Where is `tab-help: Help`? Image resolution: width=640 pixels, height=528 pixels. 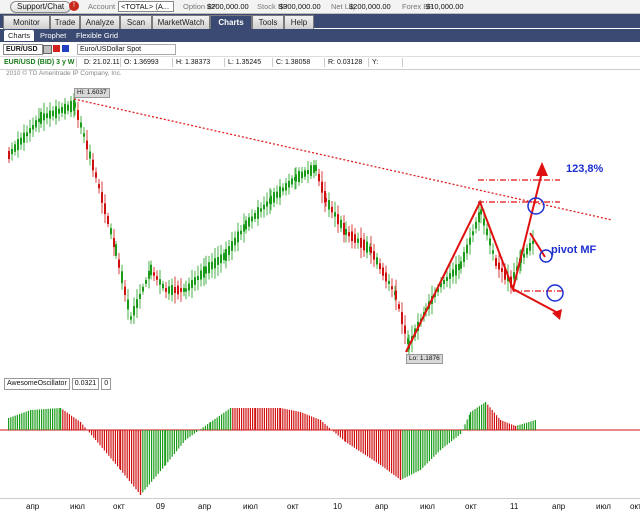
tab-help: Help is located at coordinates (299, 22).